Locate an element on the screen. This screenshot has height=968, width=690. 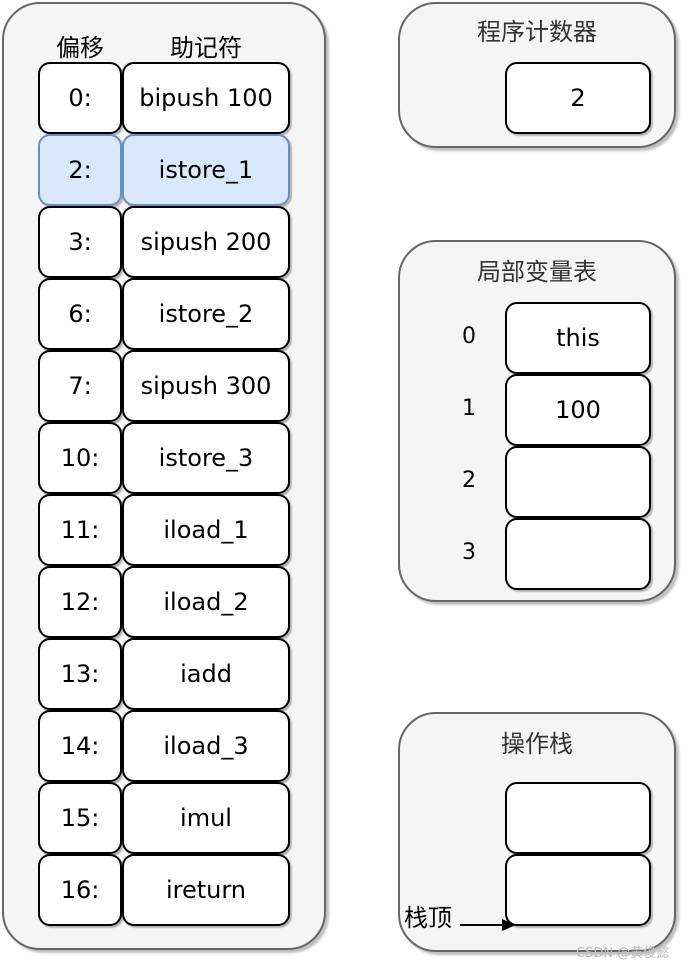
mnemonic-cell: istore_3 is located at coordinates (206, 458).